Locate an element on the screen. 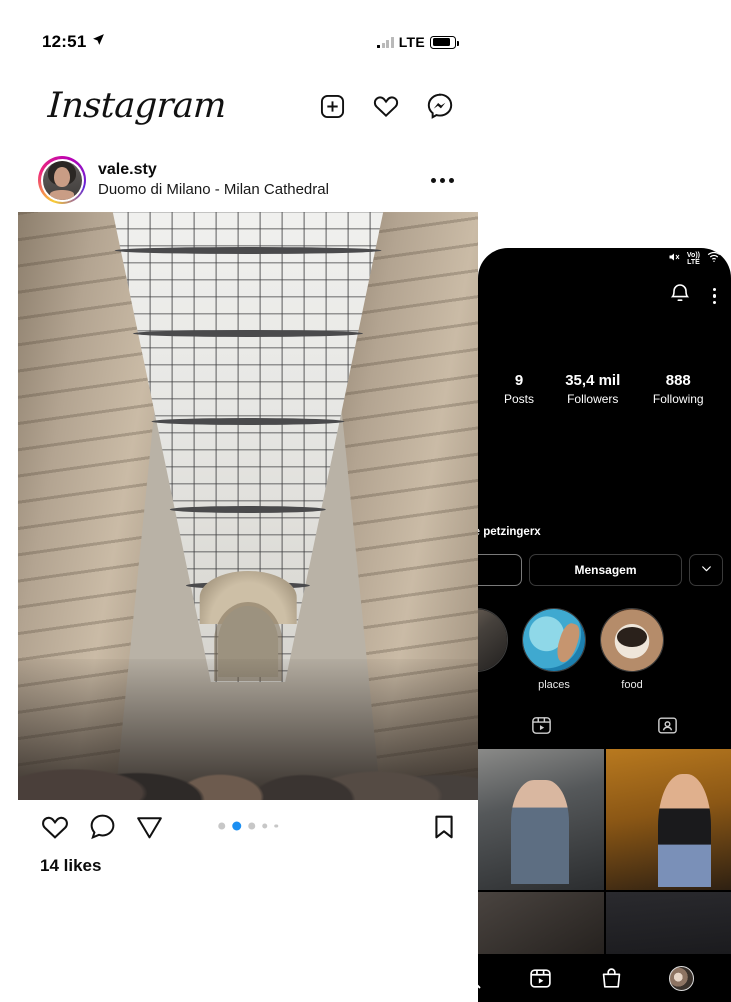  bell-icon is located at coordinates (680, 296).